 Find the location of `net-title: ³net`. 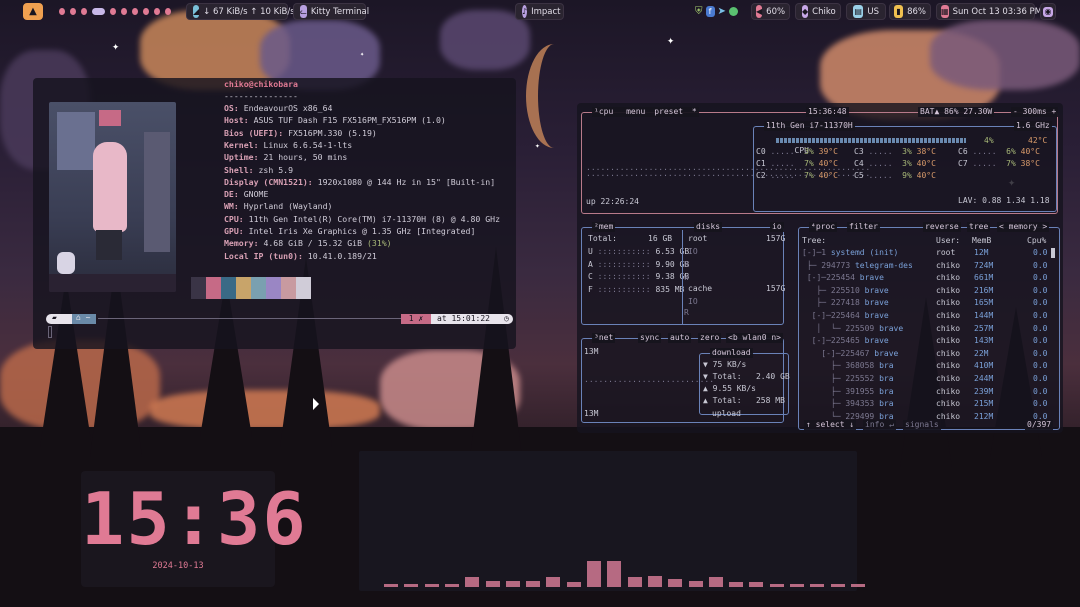

net-title: ³net is located at coordinates (604, 338).